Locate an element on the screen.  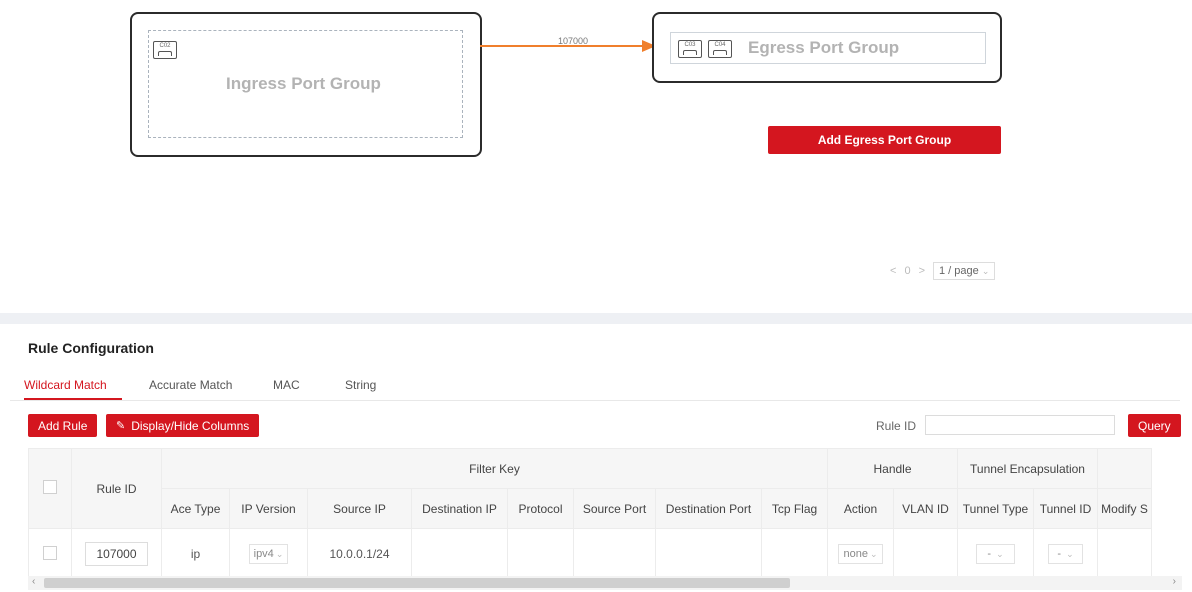
destination-port-cell is located at coordinates (708, 554).